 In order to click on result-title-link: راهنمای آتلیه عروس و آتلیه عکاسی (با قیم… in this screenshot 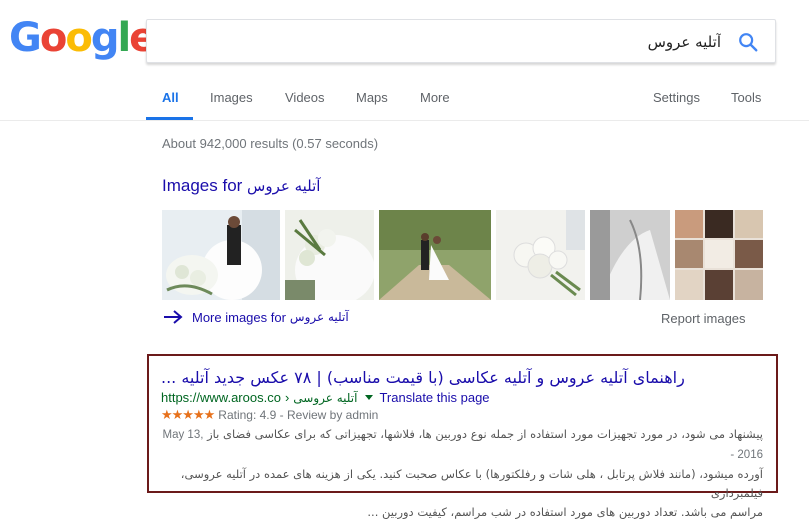, I will do `click(461, 377)`.